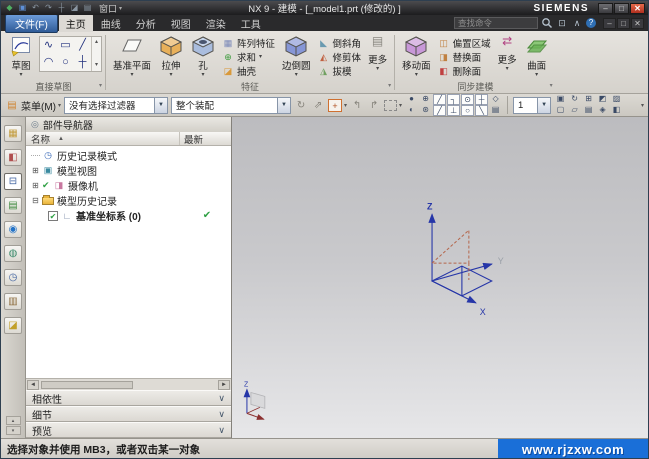 Image resolution: width=649 pixels, height=459 pixels. What do you see at coordinates (374, 105) in the screenshot?
I see `next-selection-icon: ↱` at bounding box center [374, 105].